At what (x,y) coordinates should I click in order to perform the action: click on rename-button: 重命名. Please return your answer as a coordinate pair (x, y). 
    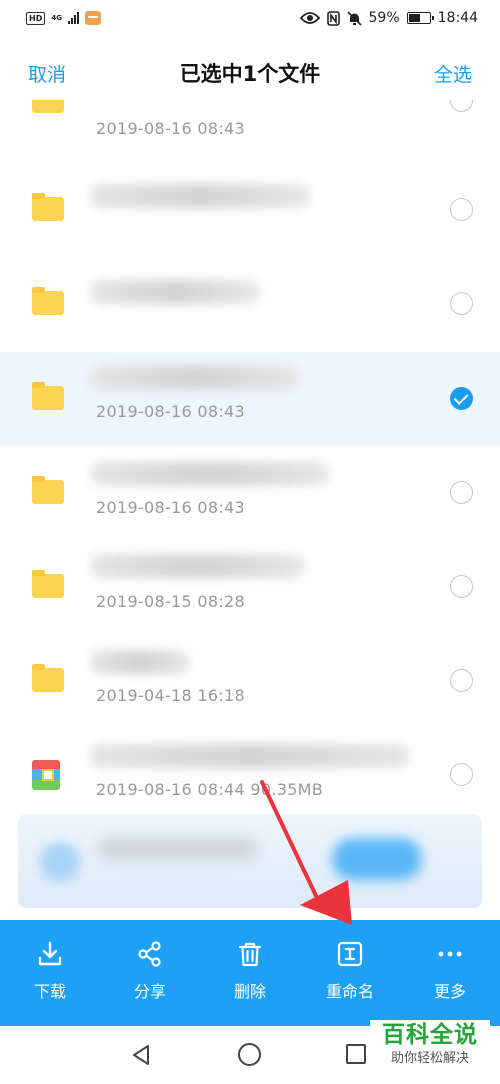
    Looking at the image, I should click on (350, 973).